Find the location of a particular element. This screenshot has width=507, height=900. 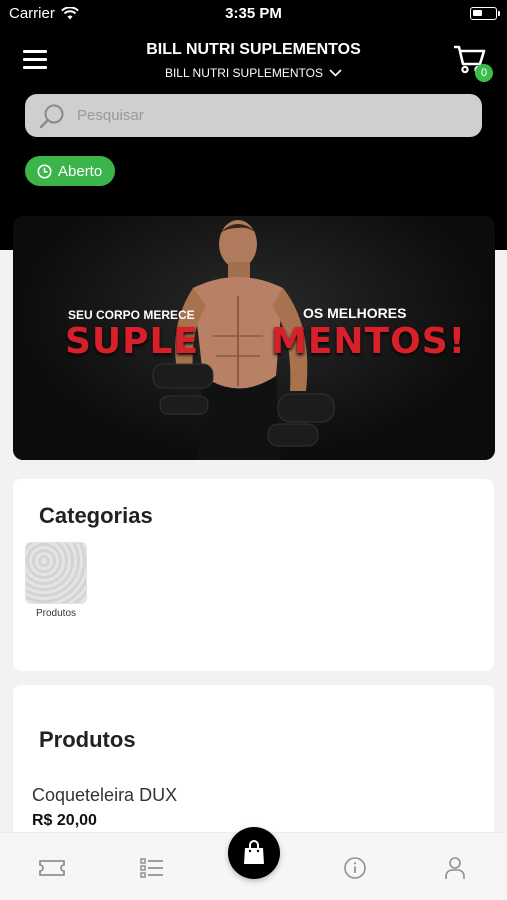

categories-title: Categorias is located at coordinates (96, 515).